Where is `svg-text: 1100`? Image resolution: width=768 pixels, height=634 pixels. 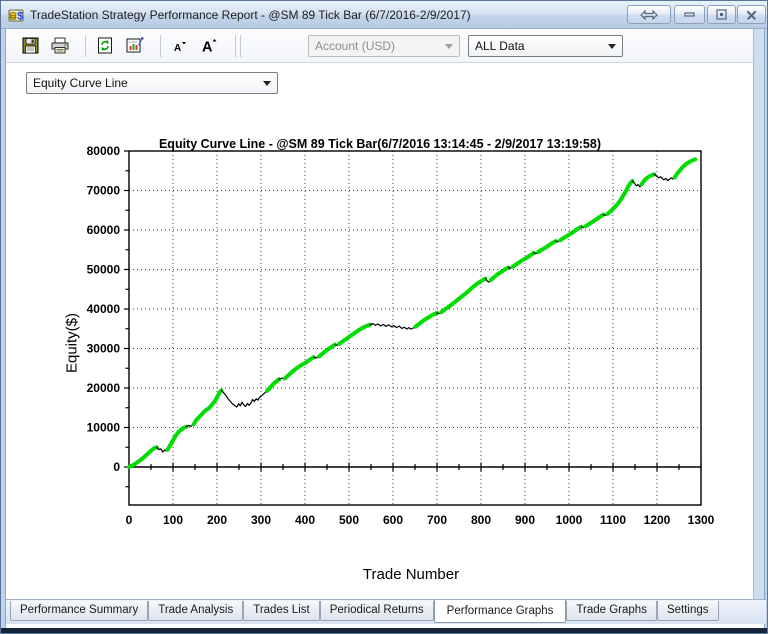
svg-text: 1100 is located at coordinates (613, 520).